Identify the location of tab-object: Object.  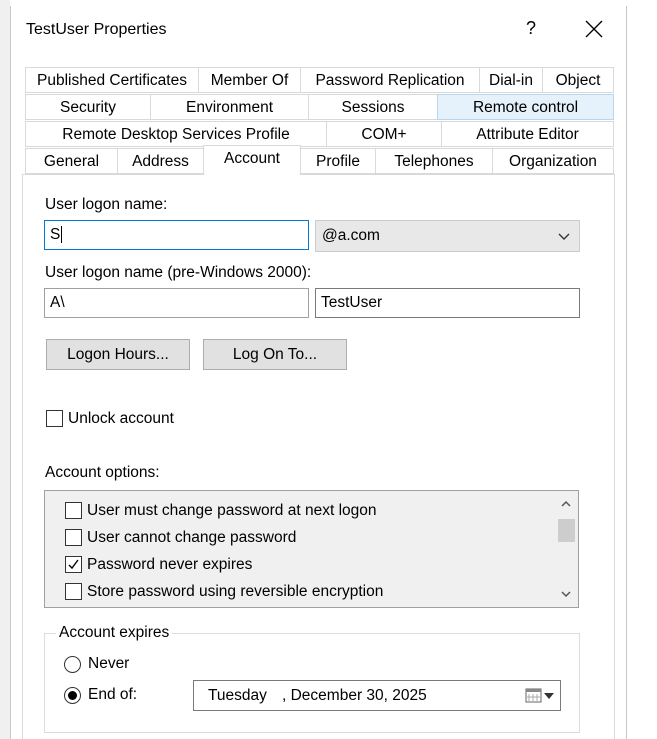
(578, 80).